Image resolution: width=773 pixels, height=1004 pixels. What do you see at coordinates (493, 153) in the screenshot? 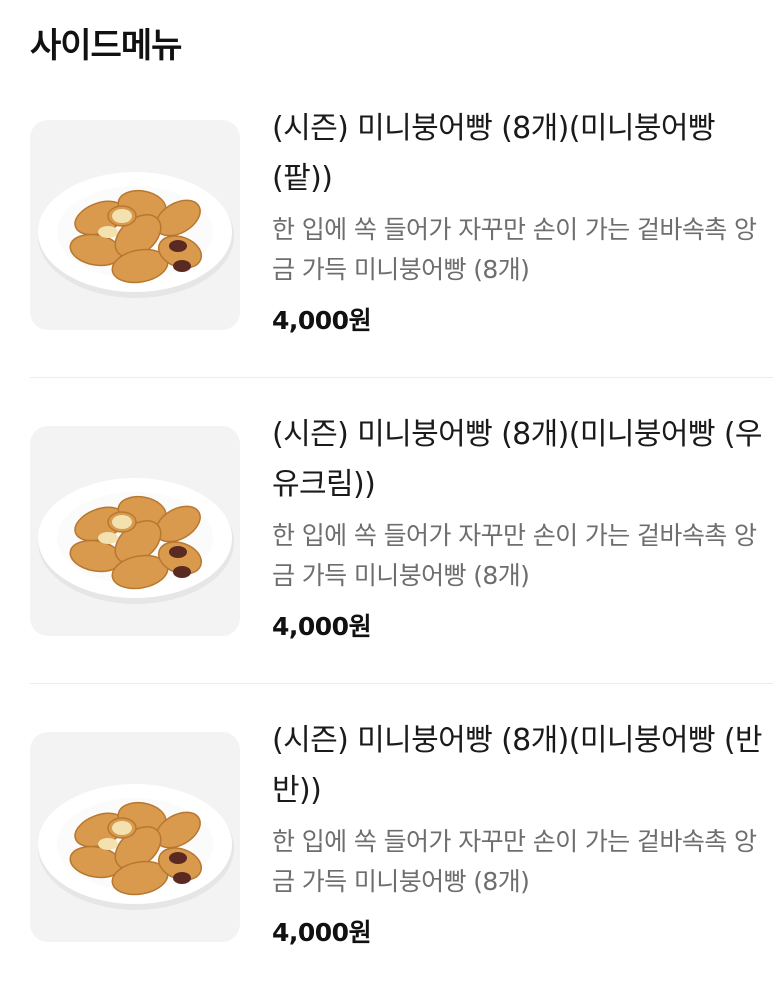
I see `menu-item-name: (시즌) 미니붕어빵 (8개)(미니붕어빵 (팥))` at bounding box center [493, 153].